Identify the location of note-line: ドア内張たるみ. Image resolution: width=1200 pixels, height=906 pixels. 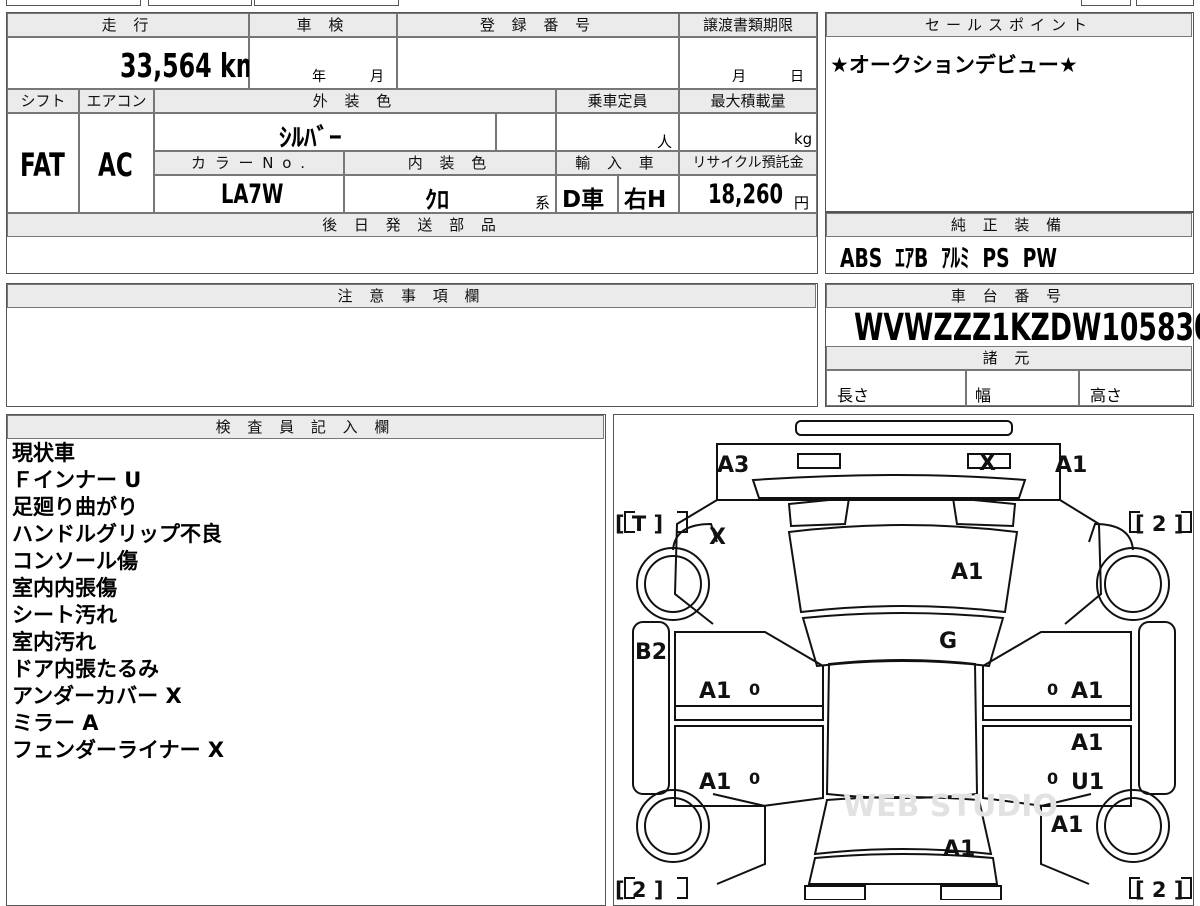
(85, 669).